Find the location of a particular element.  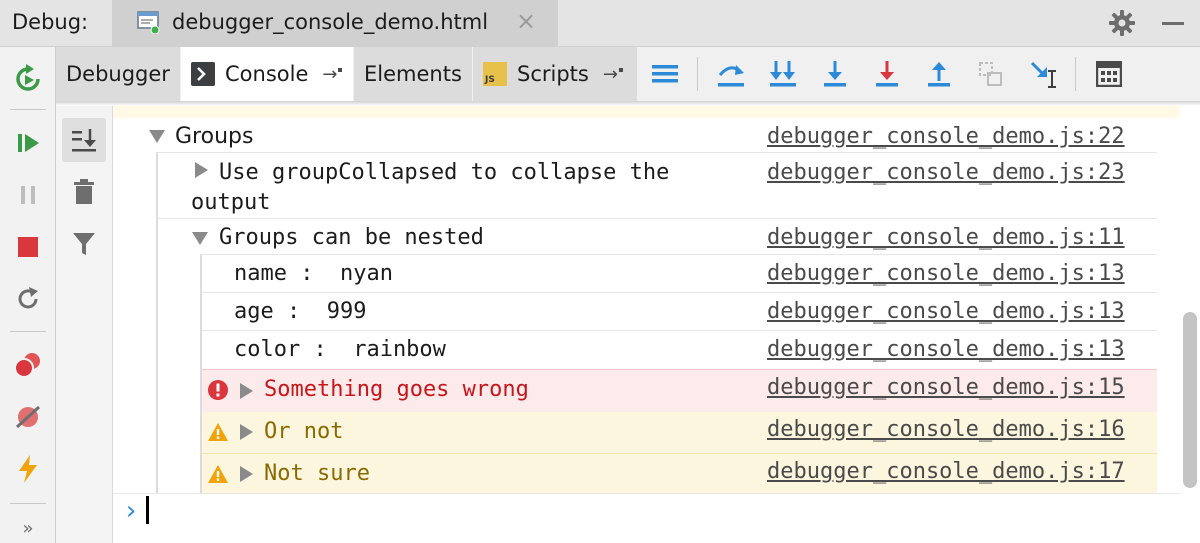

log-message: color : rainbow is located at coordinates (340, 349).